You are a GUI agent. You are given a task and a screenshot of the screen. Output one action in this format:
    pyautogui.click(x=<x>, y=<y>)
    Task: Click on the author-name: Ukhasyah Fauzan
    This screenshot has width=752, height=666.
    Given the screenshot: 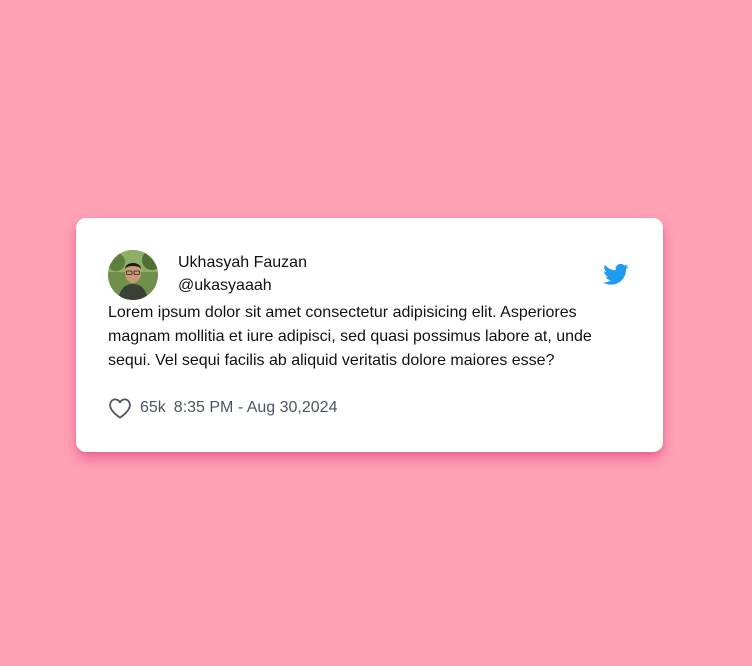 What is the action you would take?
    pyautogui.click(x=242, y=263)
    